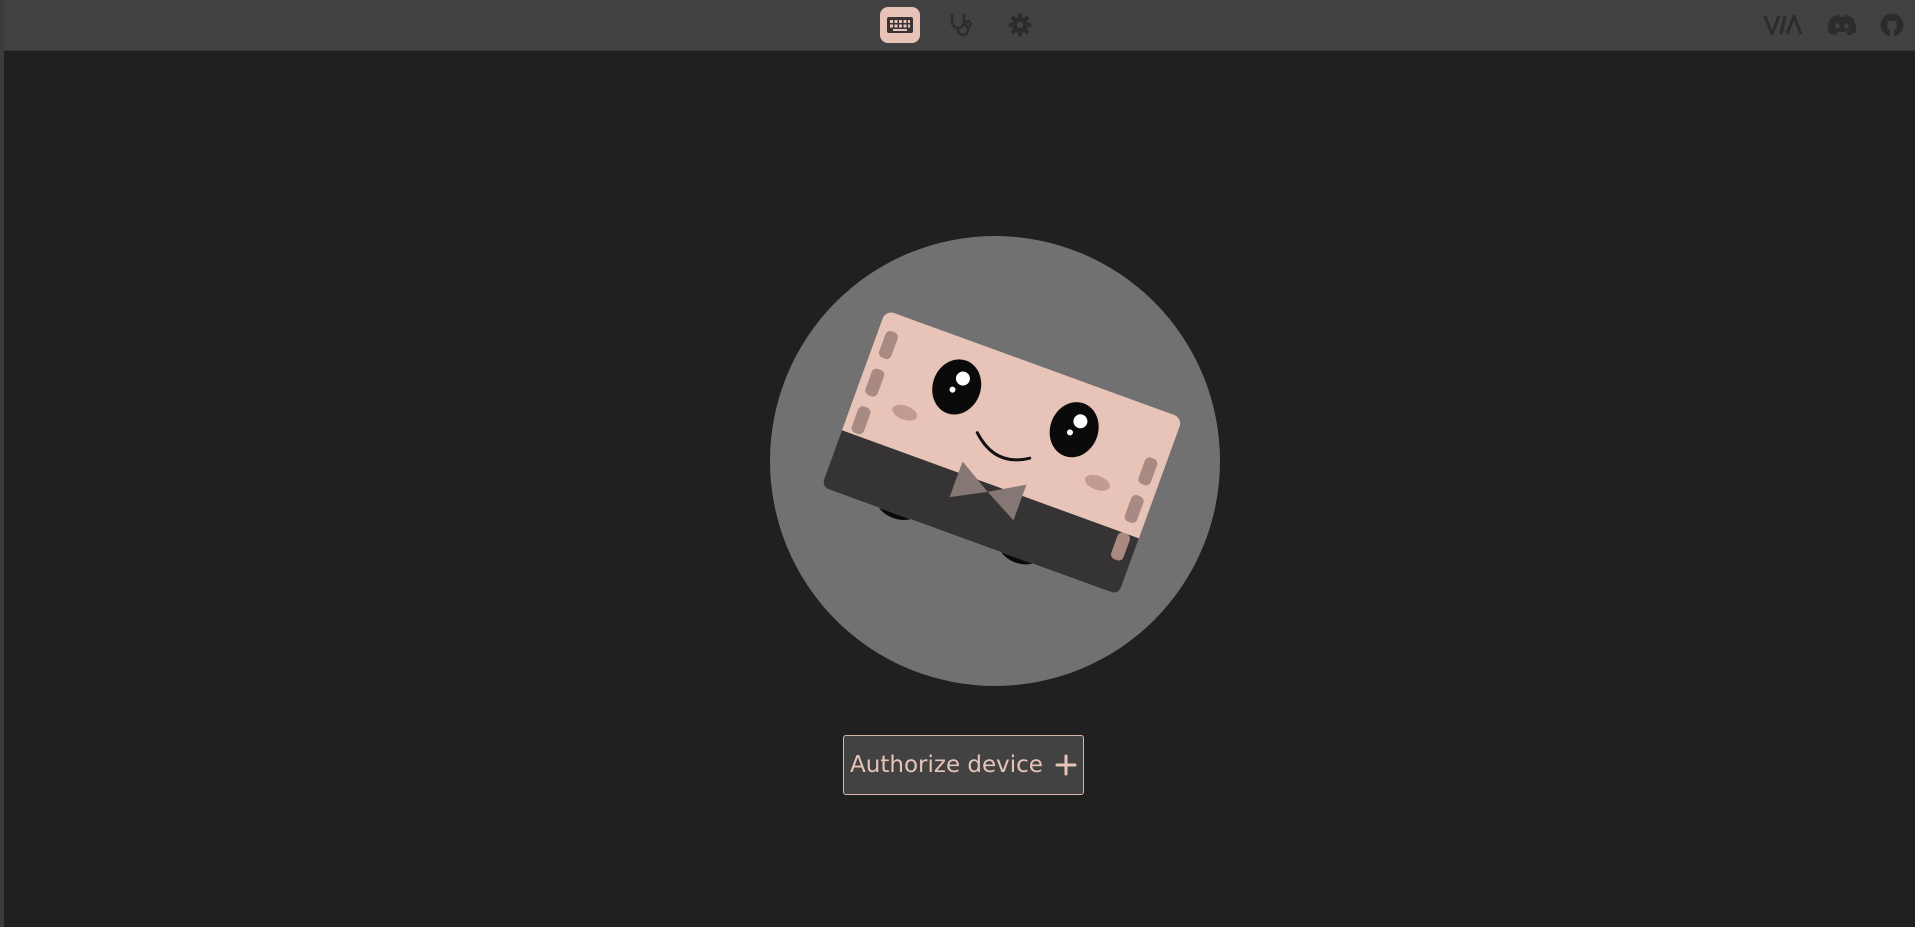  I want to click on plus-icon, so click(1066, 765).